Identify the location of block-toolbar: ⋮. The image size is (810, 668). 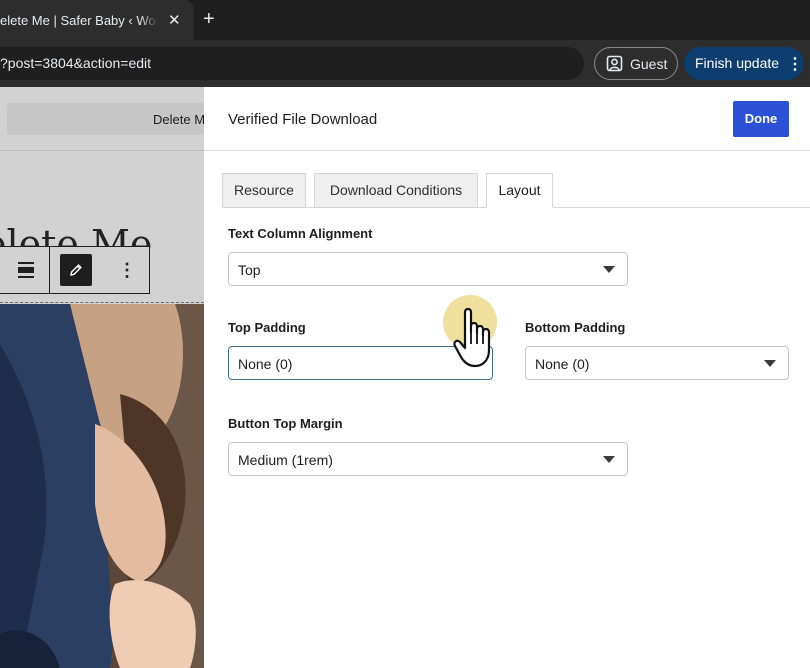
(75, 270).